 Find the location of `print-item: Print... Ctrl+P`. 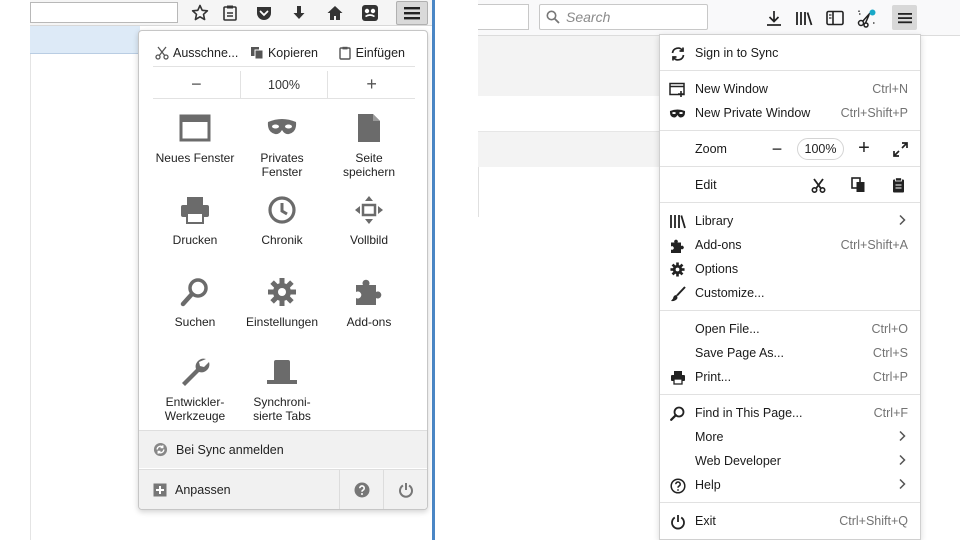

print-item: Print... Ctrl+P is located at coordinates (790, 377).